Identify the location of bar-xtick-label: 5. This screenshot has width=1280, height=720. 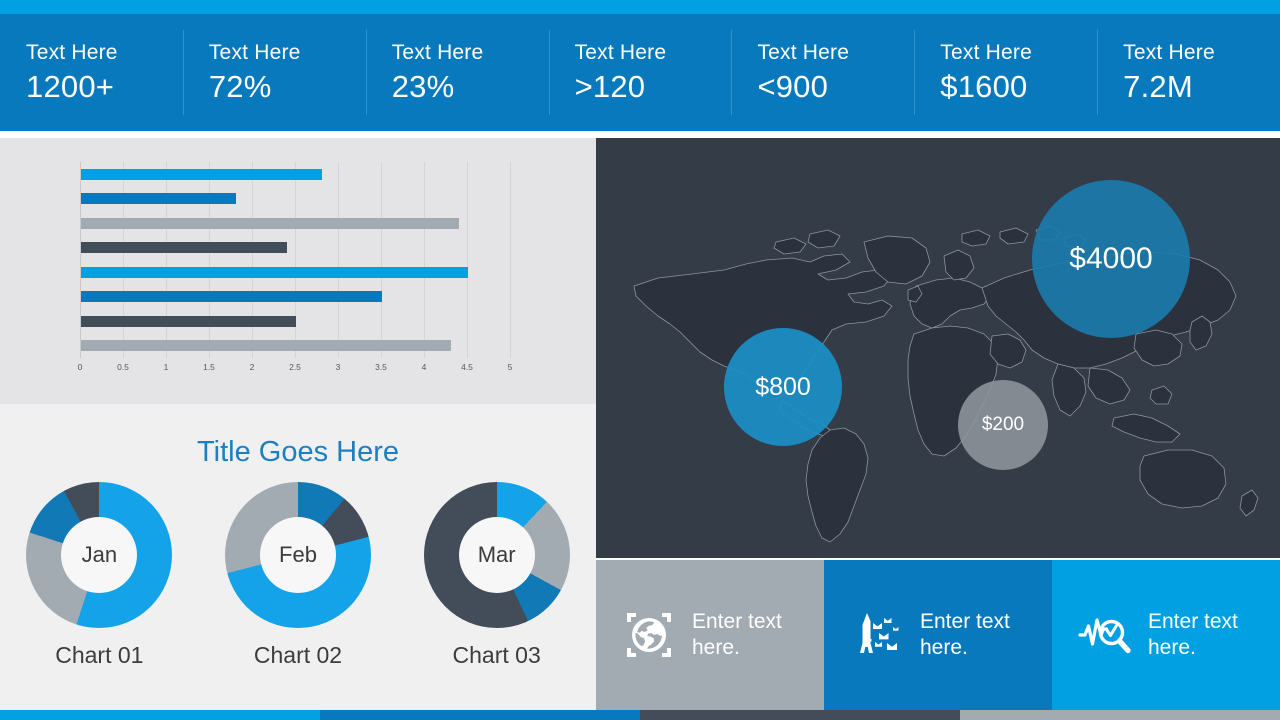
(510, 367).